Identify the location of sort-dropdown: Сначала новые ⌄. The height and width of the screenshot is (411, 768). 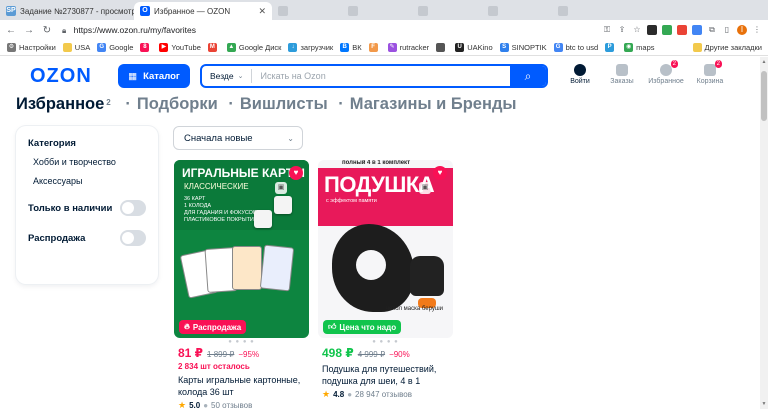
(238, 138).